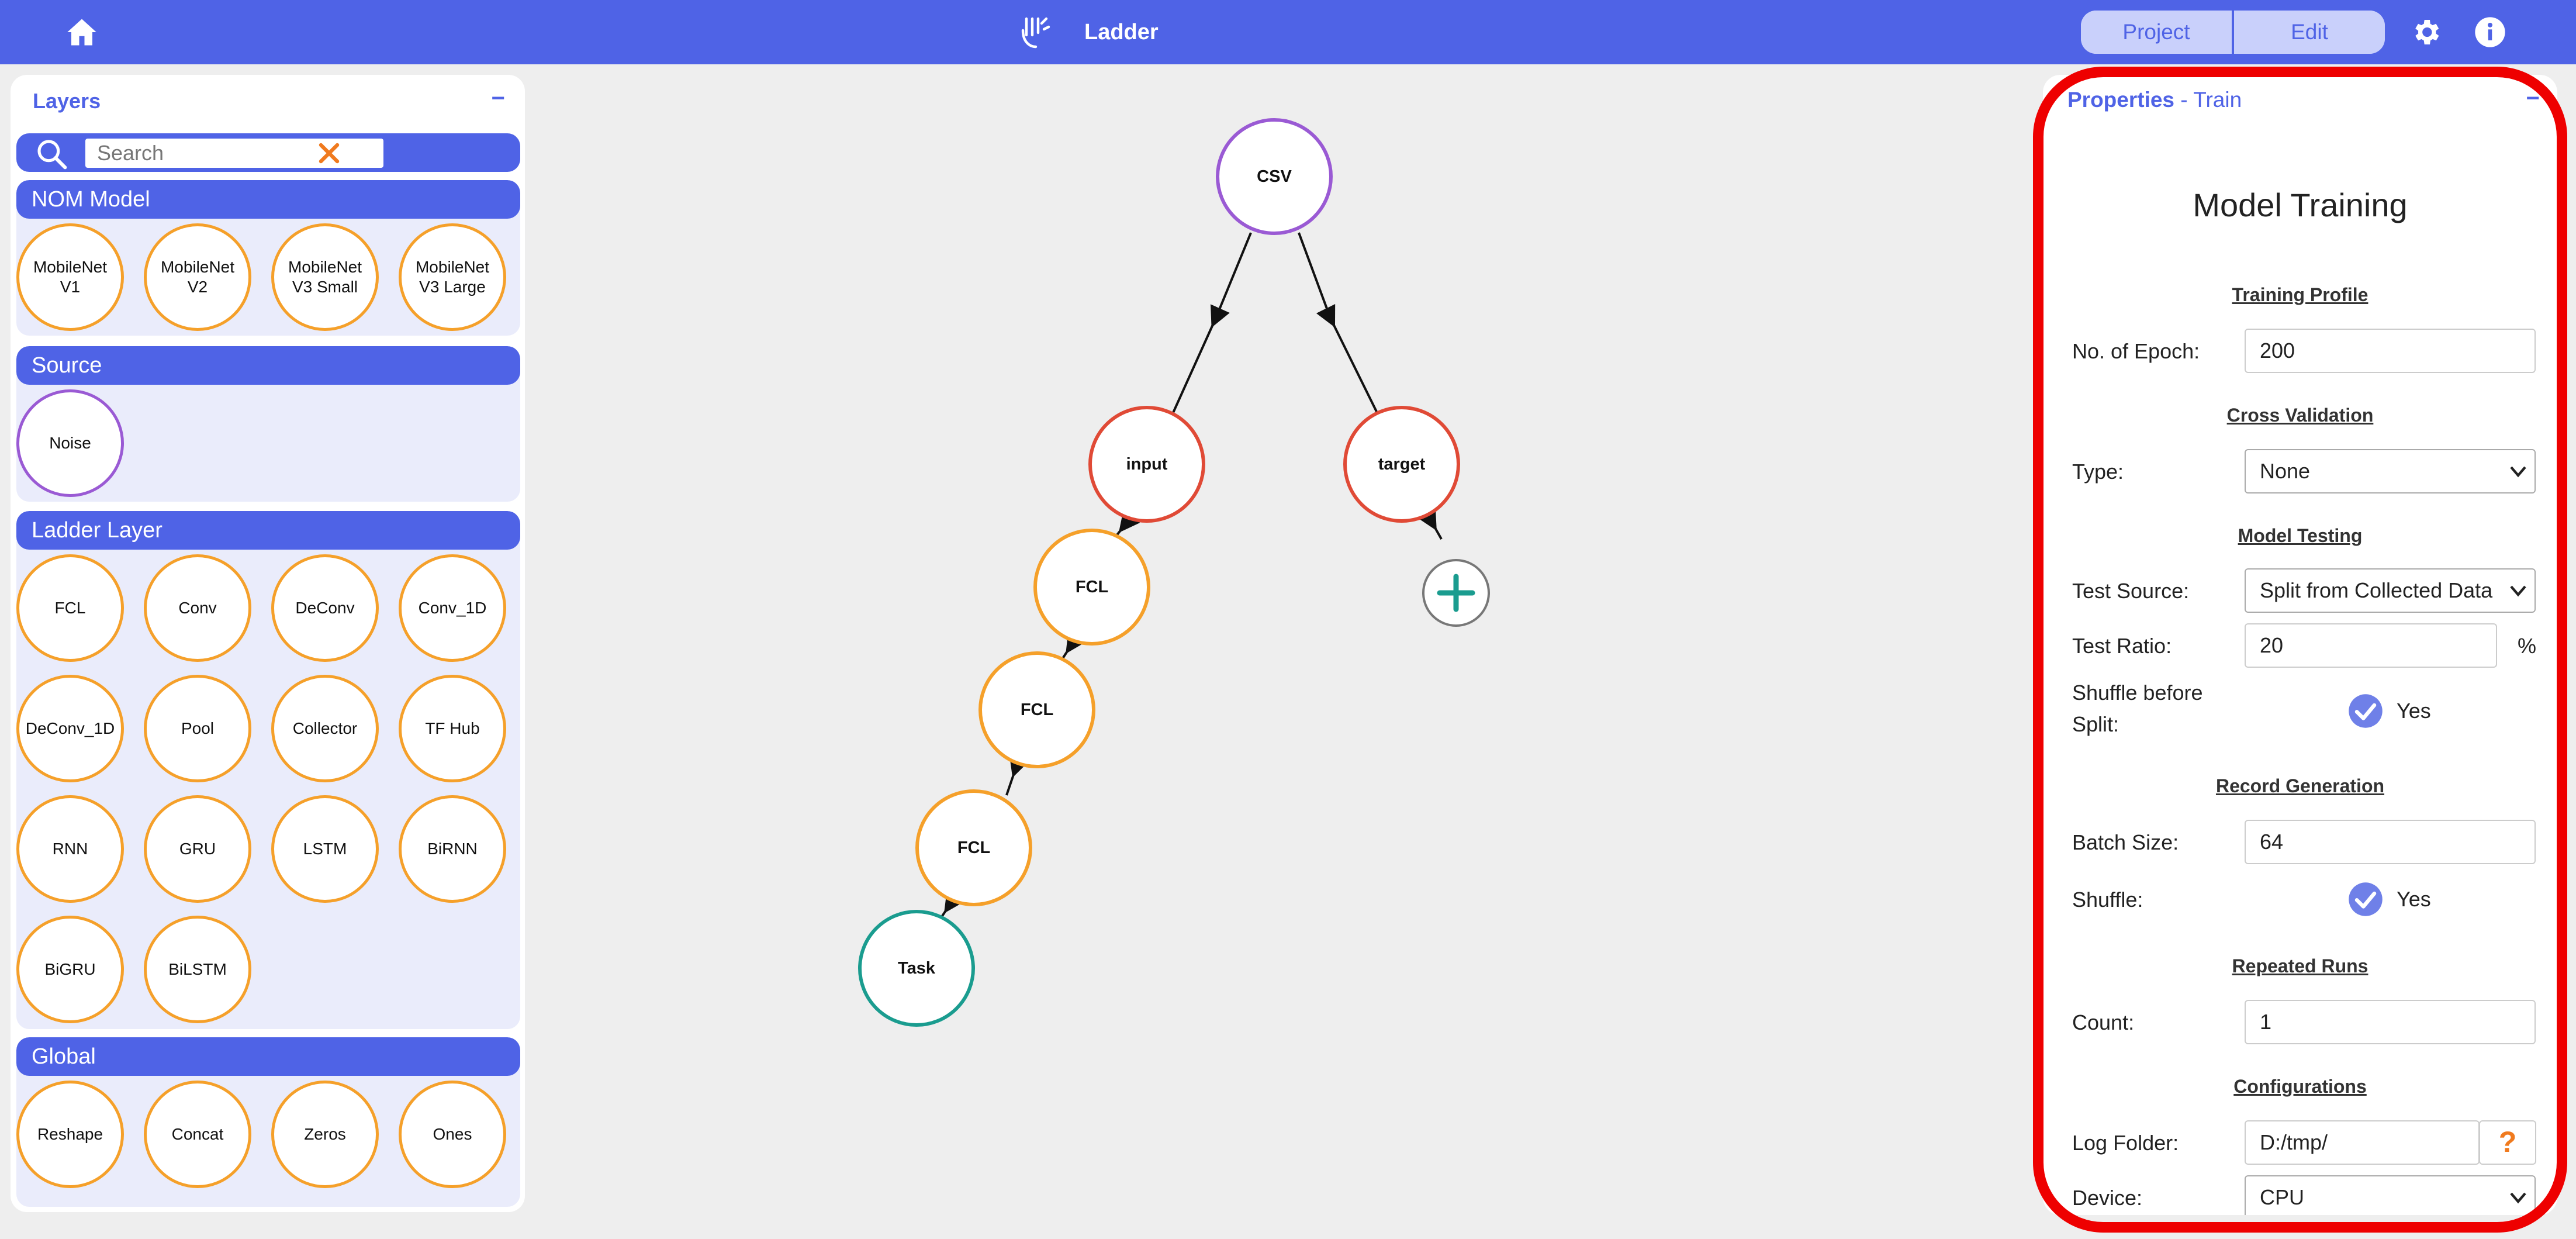  I want to click on test-ratio-label: Test Ratio:, so click(2122, 646).